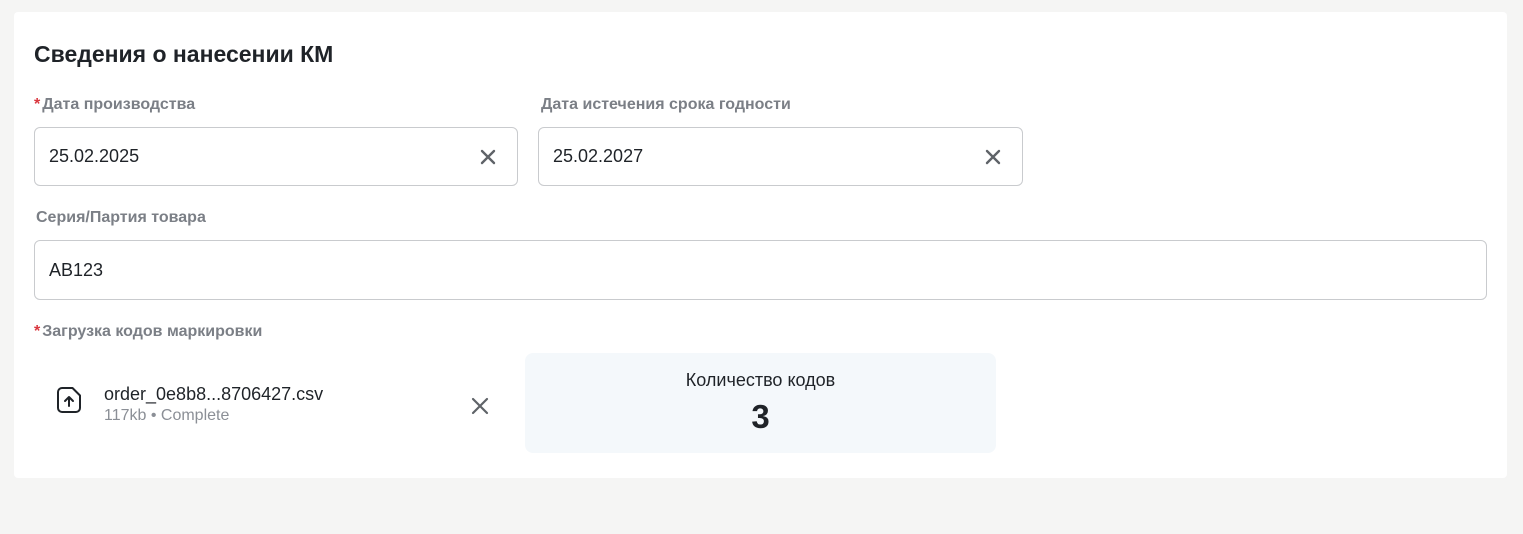 This screenshot has height=534, width=1523. Describe the element at coordinates (488, 157) in the screenshot. I see `clear-production-date-icon` at that location.